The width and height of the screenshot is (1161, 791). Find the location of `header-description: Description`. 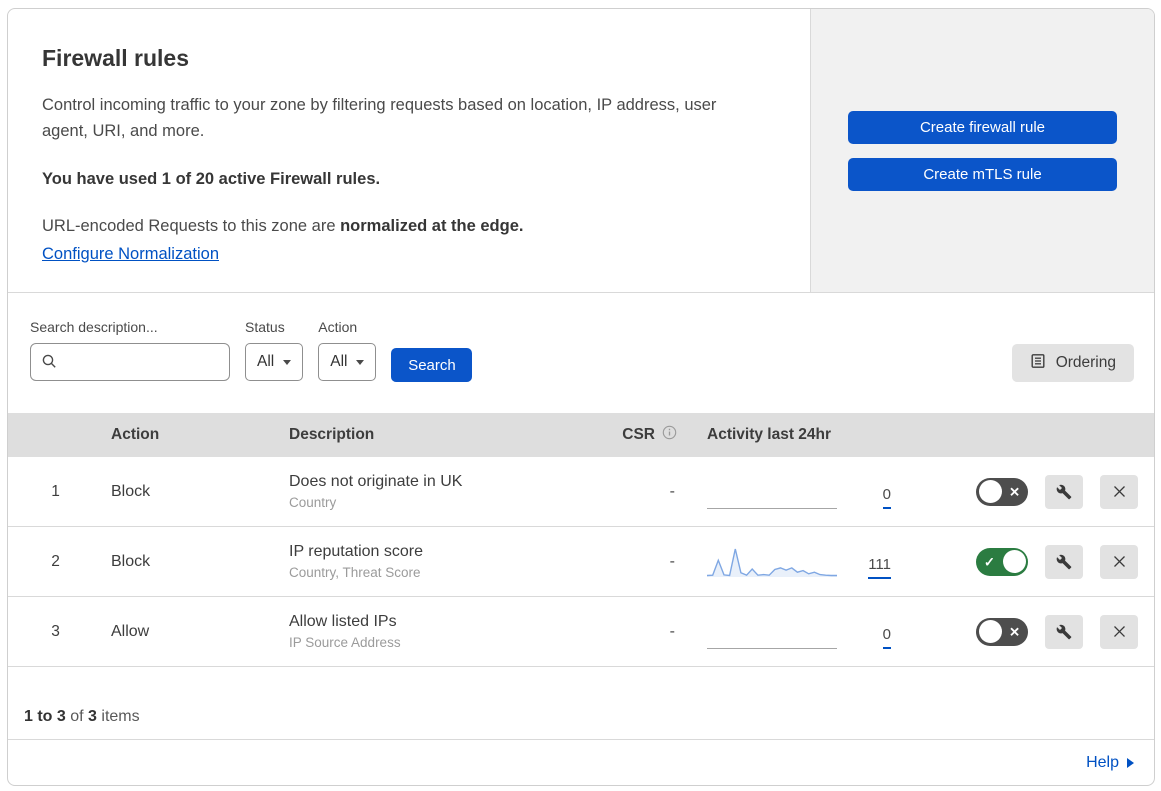

header-description: Description is located at coordinates (332, 434).